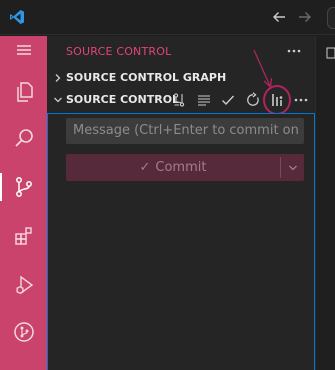 The height and width of the screenshot is (370, 335). I want to click on extensions-icon, so click(23, 236).